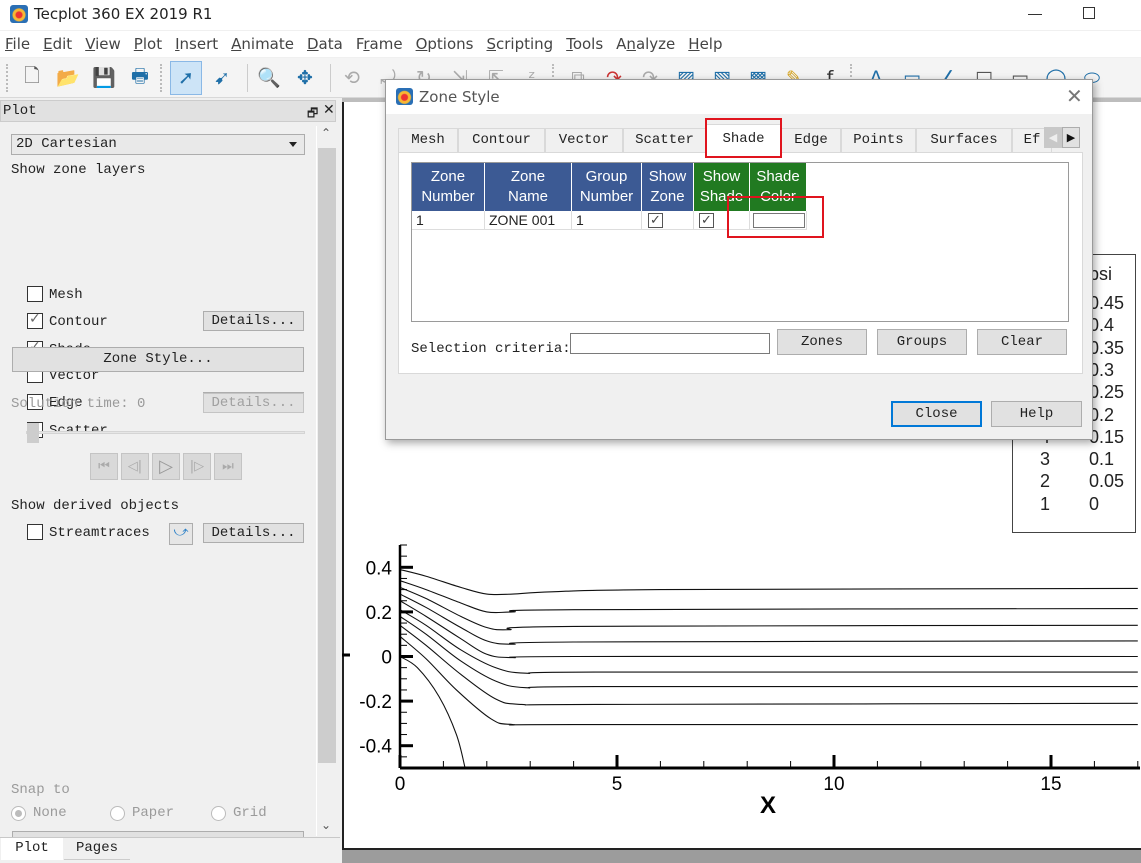  Describe the element at coordinates (117, 813) in the screenshot. I see `snap-paper-radio` at that location.